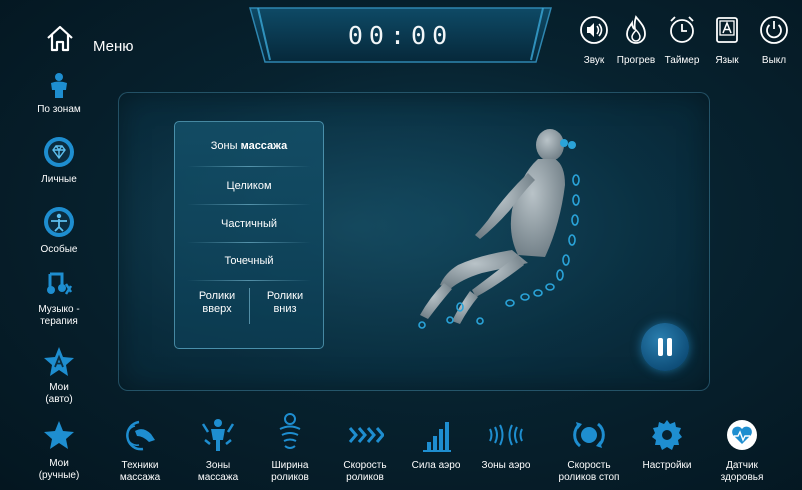  I want to click on bottom-label: Настройки, so click(667, 465).